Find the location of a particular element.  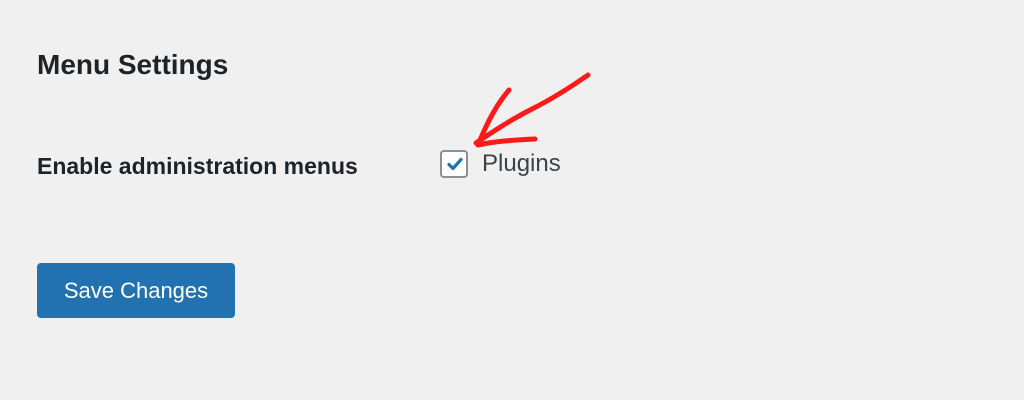

section-title: Menu Settings is located at coordinates (133, 64).